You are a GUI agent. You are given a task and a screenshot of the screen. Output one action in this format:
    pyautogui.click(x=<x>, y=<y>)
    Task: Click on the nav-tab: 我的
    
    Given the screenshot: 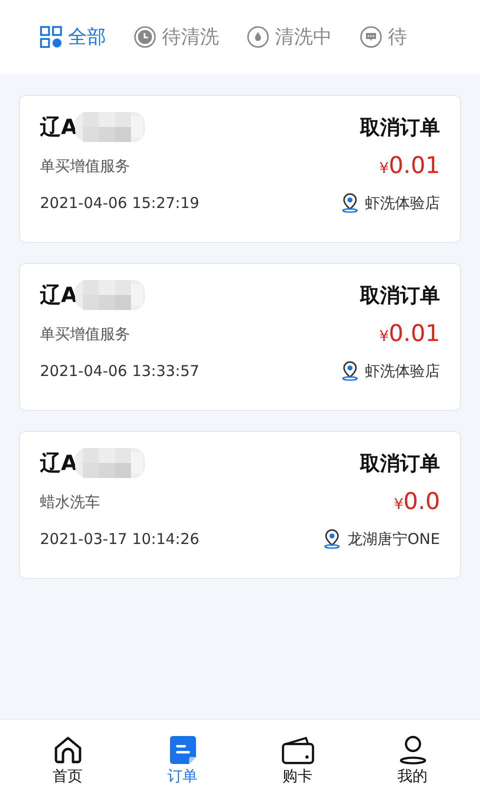 What is the action you would take?
    pyautogui.click(x=412, y=760)
    